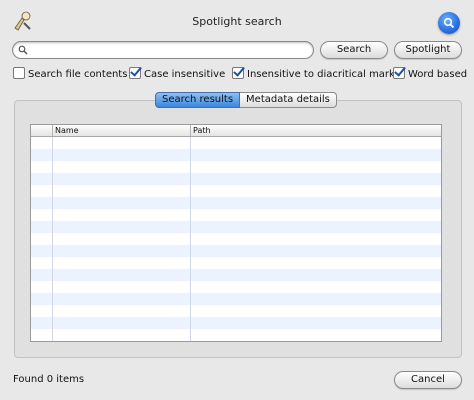  I want to click on option-label: Case insensitive, so click(185, 74).